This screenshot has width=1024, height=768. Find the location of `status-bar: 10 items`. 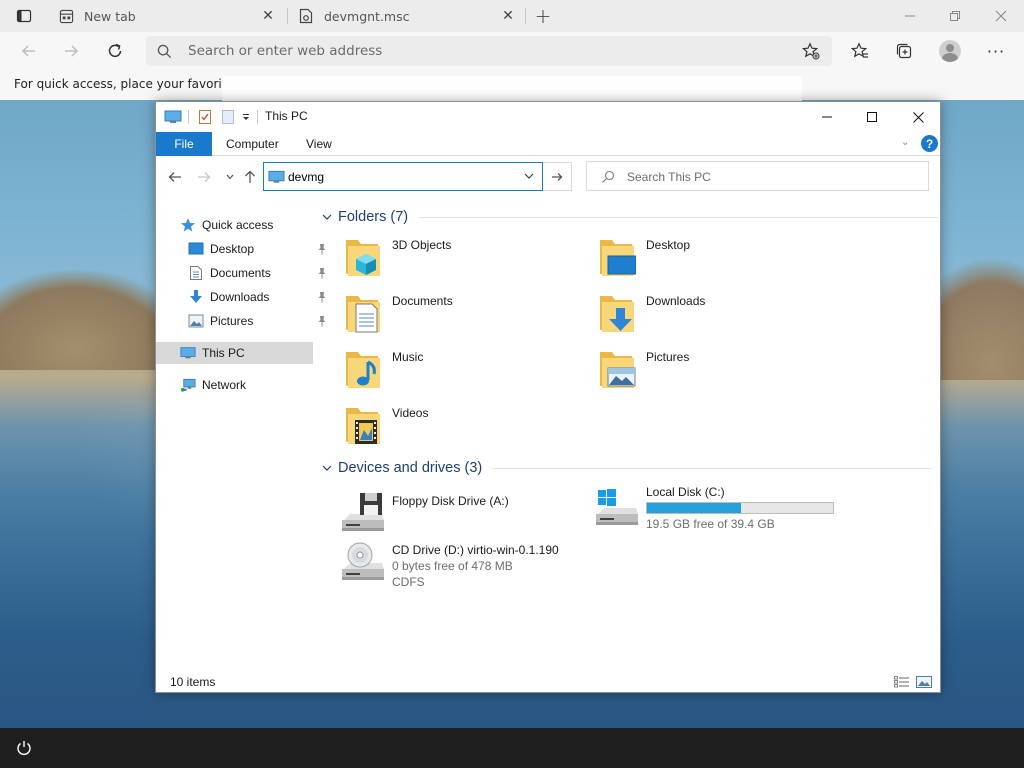

status-bar: 10 items is located at coordinates (548, 683).